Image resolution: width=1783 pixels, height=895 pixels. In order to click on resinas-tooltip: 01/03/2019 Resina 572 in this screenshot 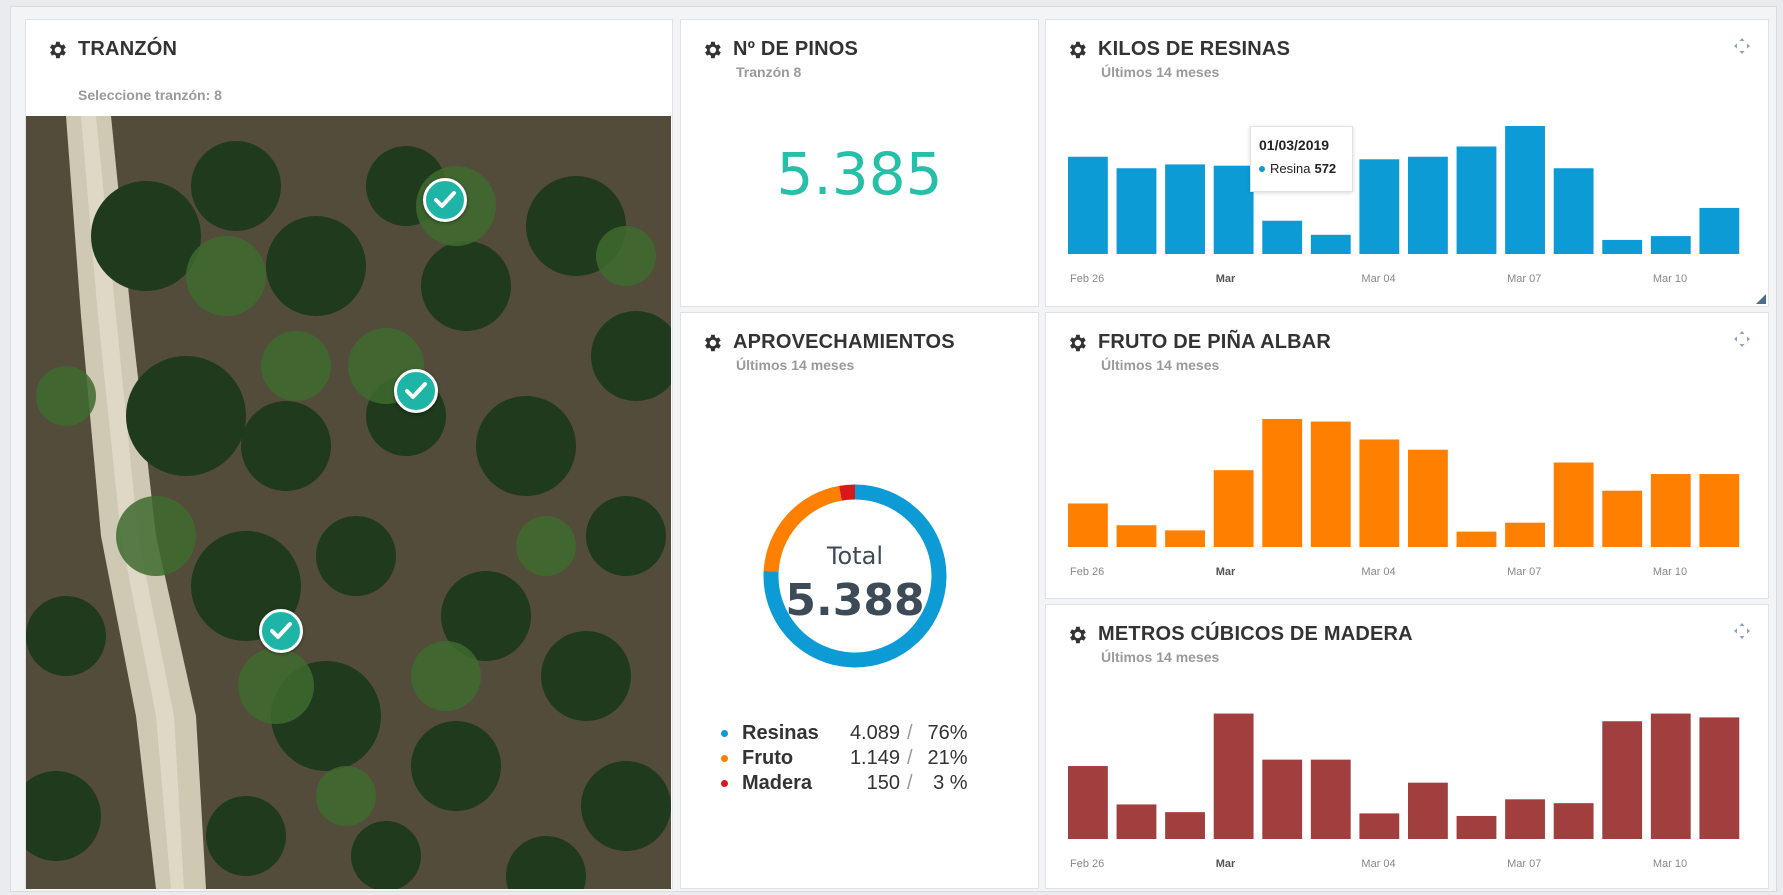, I will do `click(1301, 159)`.